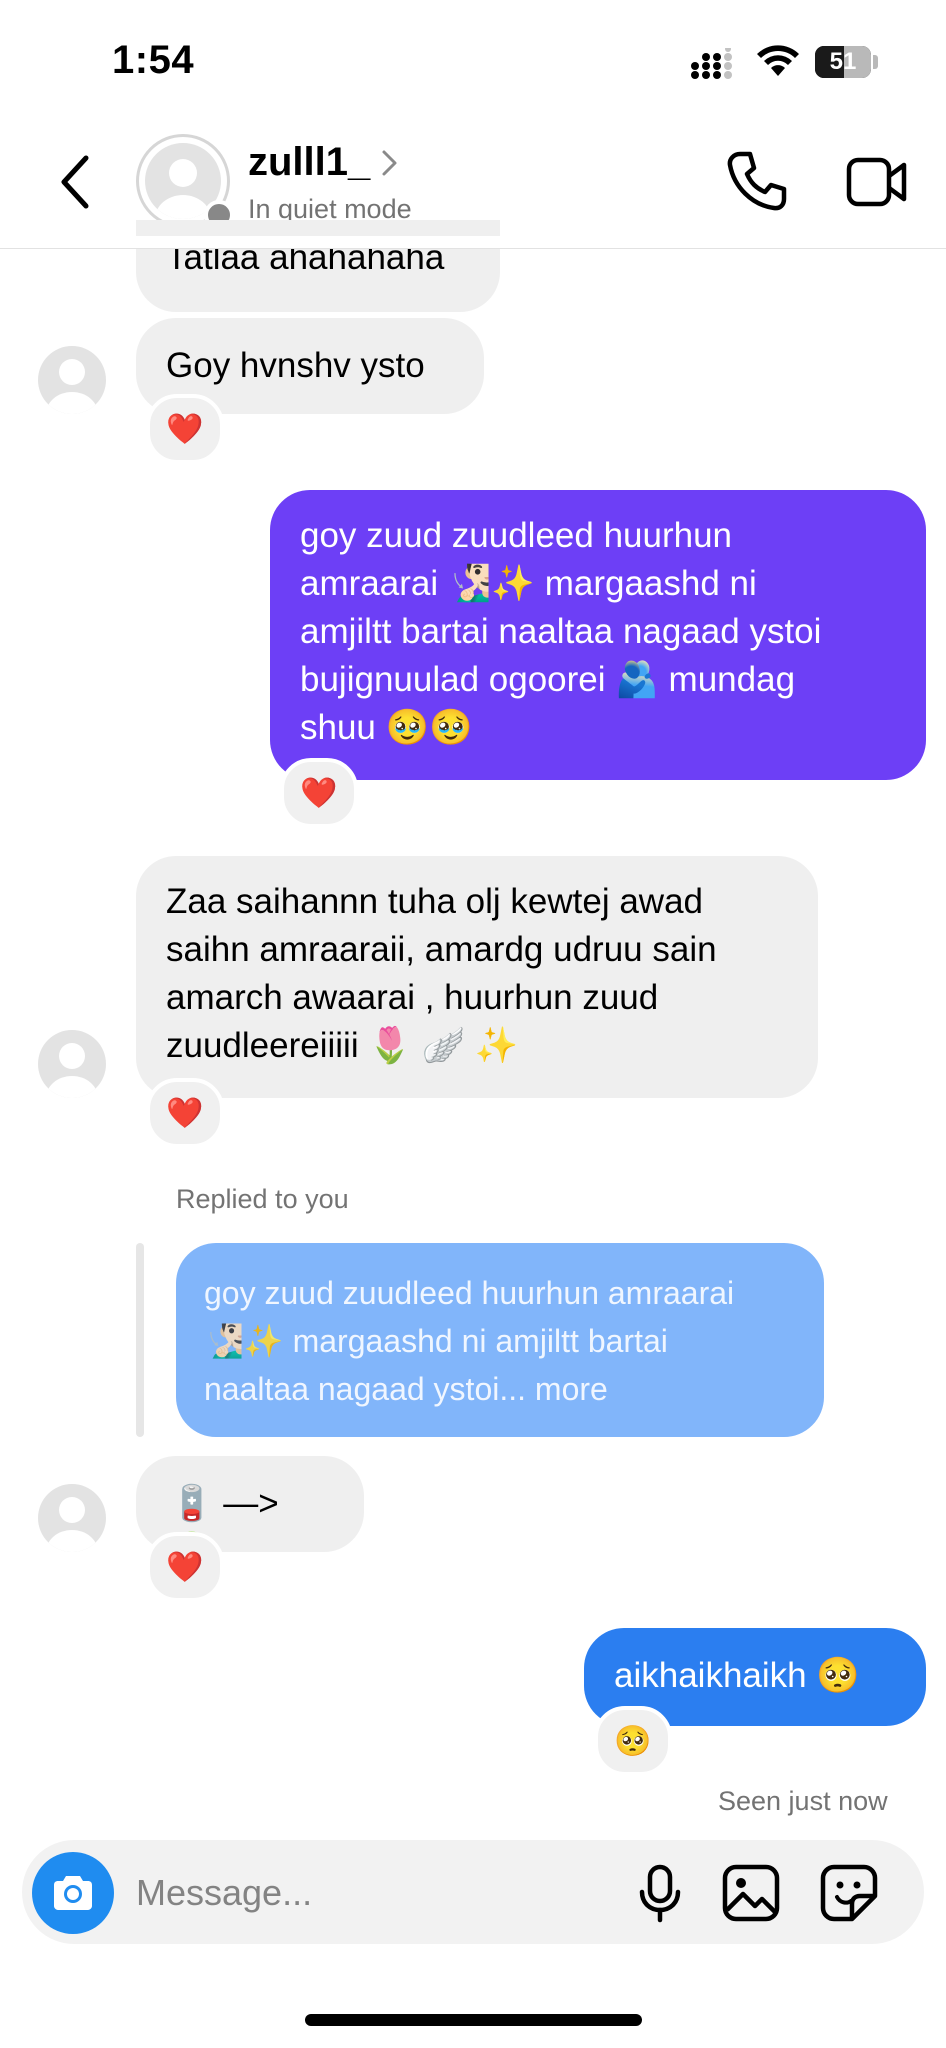 The width and height of the screenshot is (946, 2048). I want to click on message-line: amraarai 🧏🏻‍♂️✨ margaashd ni, so click(528, 583).